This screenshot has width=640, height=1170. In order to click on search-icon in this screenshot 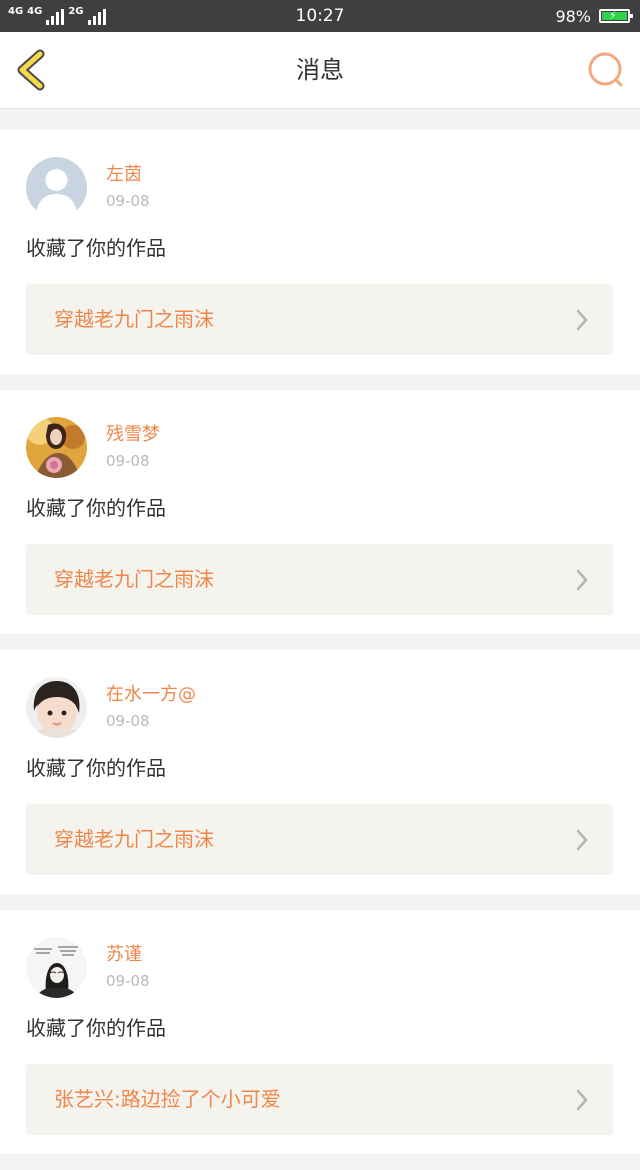, I will do `click(605, 69)`.